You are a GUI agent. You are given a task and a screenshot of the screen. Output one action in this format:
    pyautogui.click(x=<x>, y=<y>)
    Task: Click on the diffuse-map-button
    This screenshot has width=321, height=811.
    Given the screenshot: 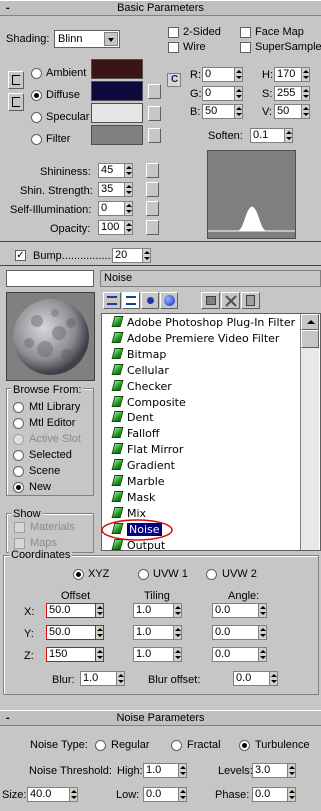 What is the action you would take?
    pyautogui.click(x=154, y=91)
    